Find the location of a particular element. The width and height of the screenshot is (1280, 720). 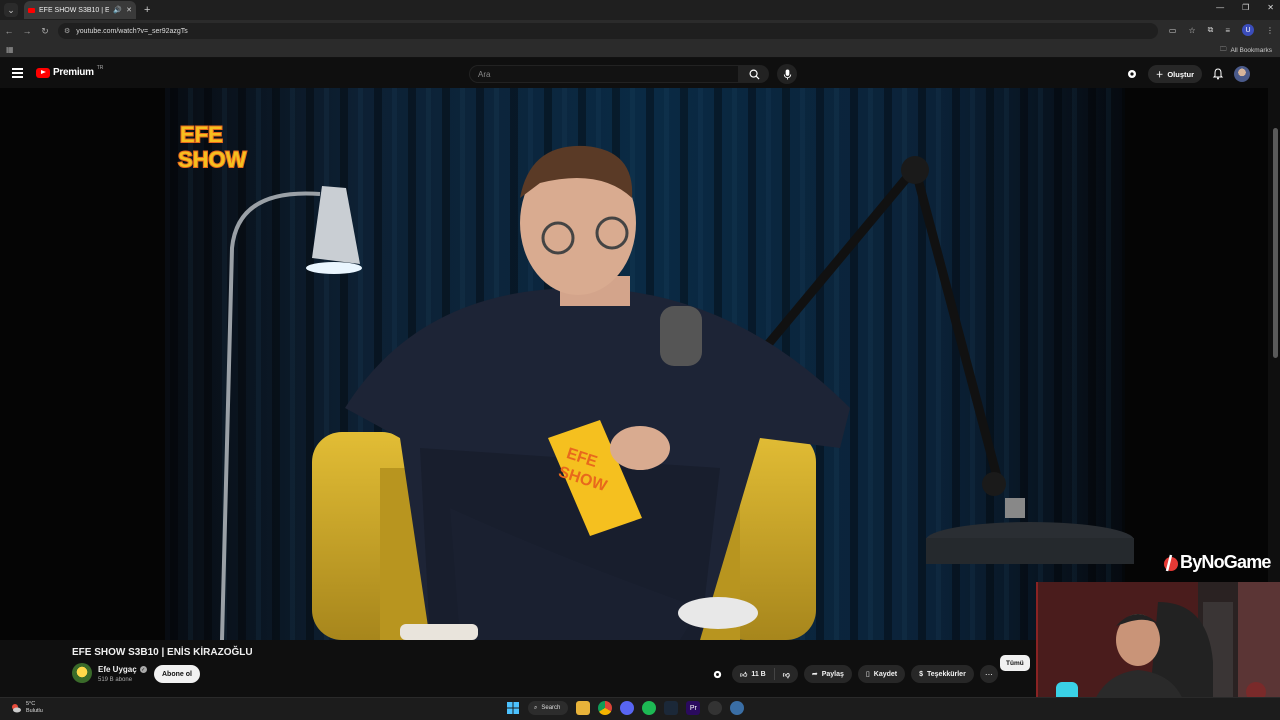

header-actions: ＋ Oluştur is located at coordinates (1188, 74).